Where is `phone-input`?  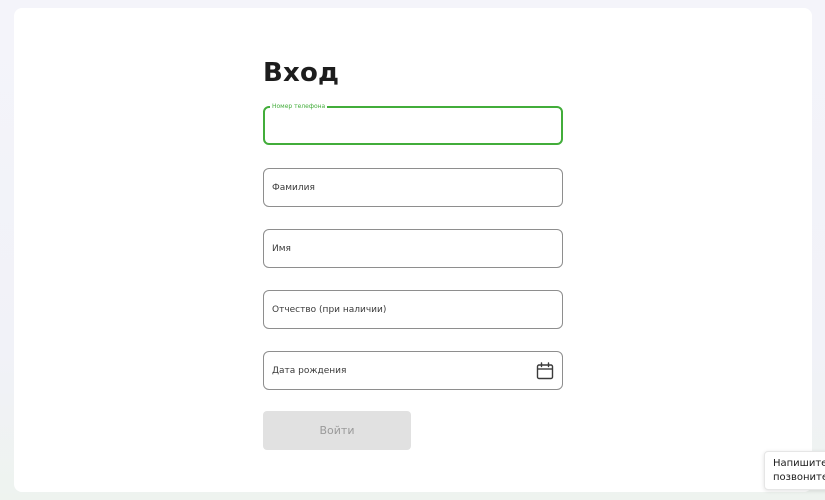
phone-input is located at coordinates (413, 125).